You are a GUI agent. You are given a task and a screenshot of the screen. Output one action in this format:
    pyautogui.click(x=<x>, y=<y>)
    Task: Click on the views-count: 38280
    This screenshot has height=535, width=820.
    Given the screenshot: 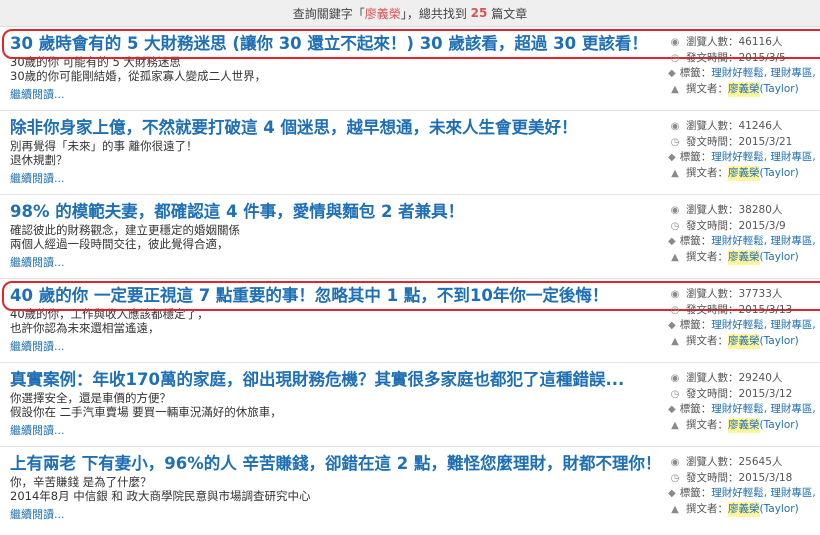 What is the action you would take?
    pyautogui.click(x=755, y=210)
    